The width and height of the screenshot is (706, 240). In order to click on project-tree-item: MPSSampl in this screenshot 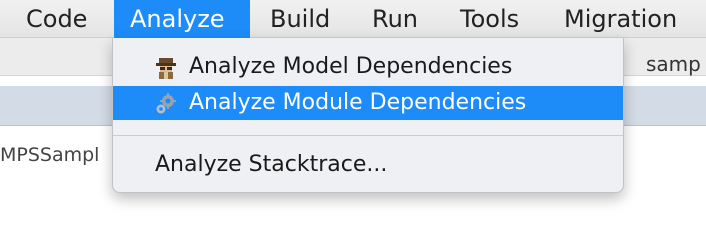, I will do `click(49, 155)`.